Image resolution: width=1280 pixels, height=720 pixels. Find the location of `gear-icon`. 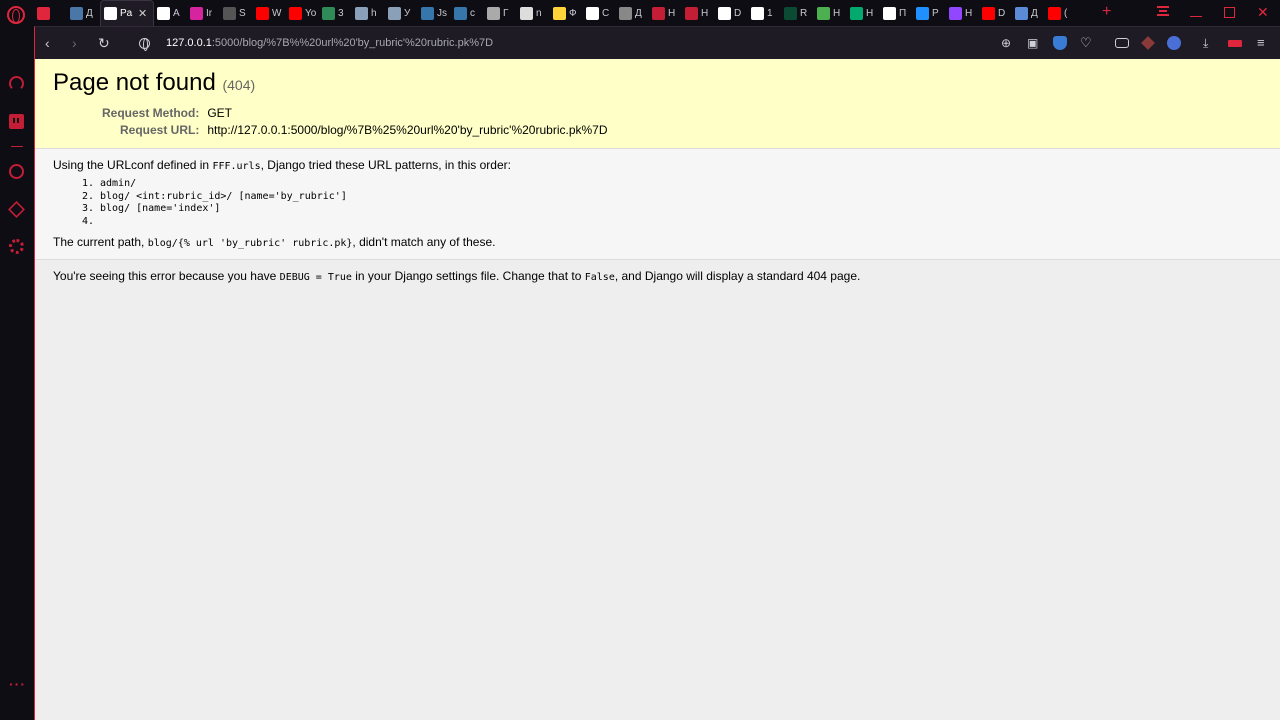

gear-icon is located at coordinates (229, 13).